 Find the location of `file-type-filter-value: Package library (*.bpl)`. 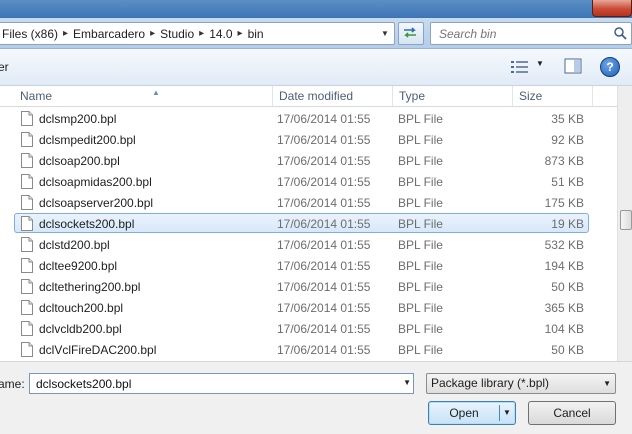

file-type-filter-value: Package library (*.bpl) is located at coordinates (490, 383).